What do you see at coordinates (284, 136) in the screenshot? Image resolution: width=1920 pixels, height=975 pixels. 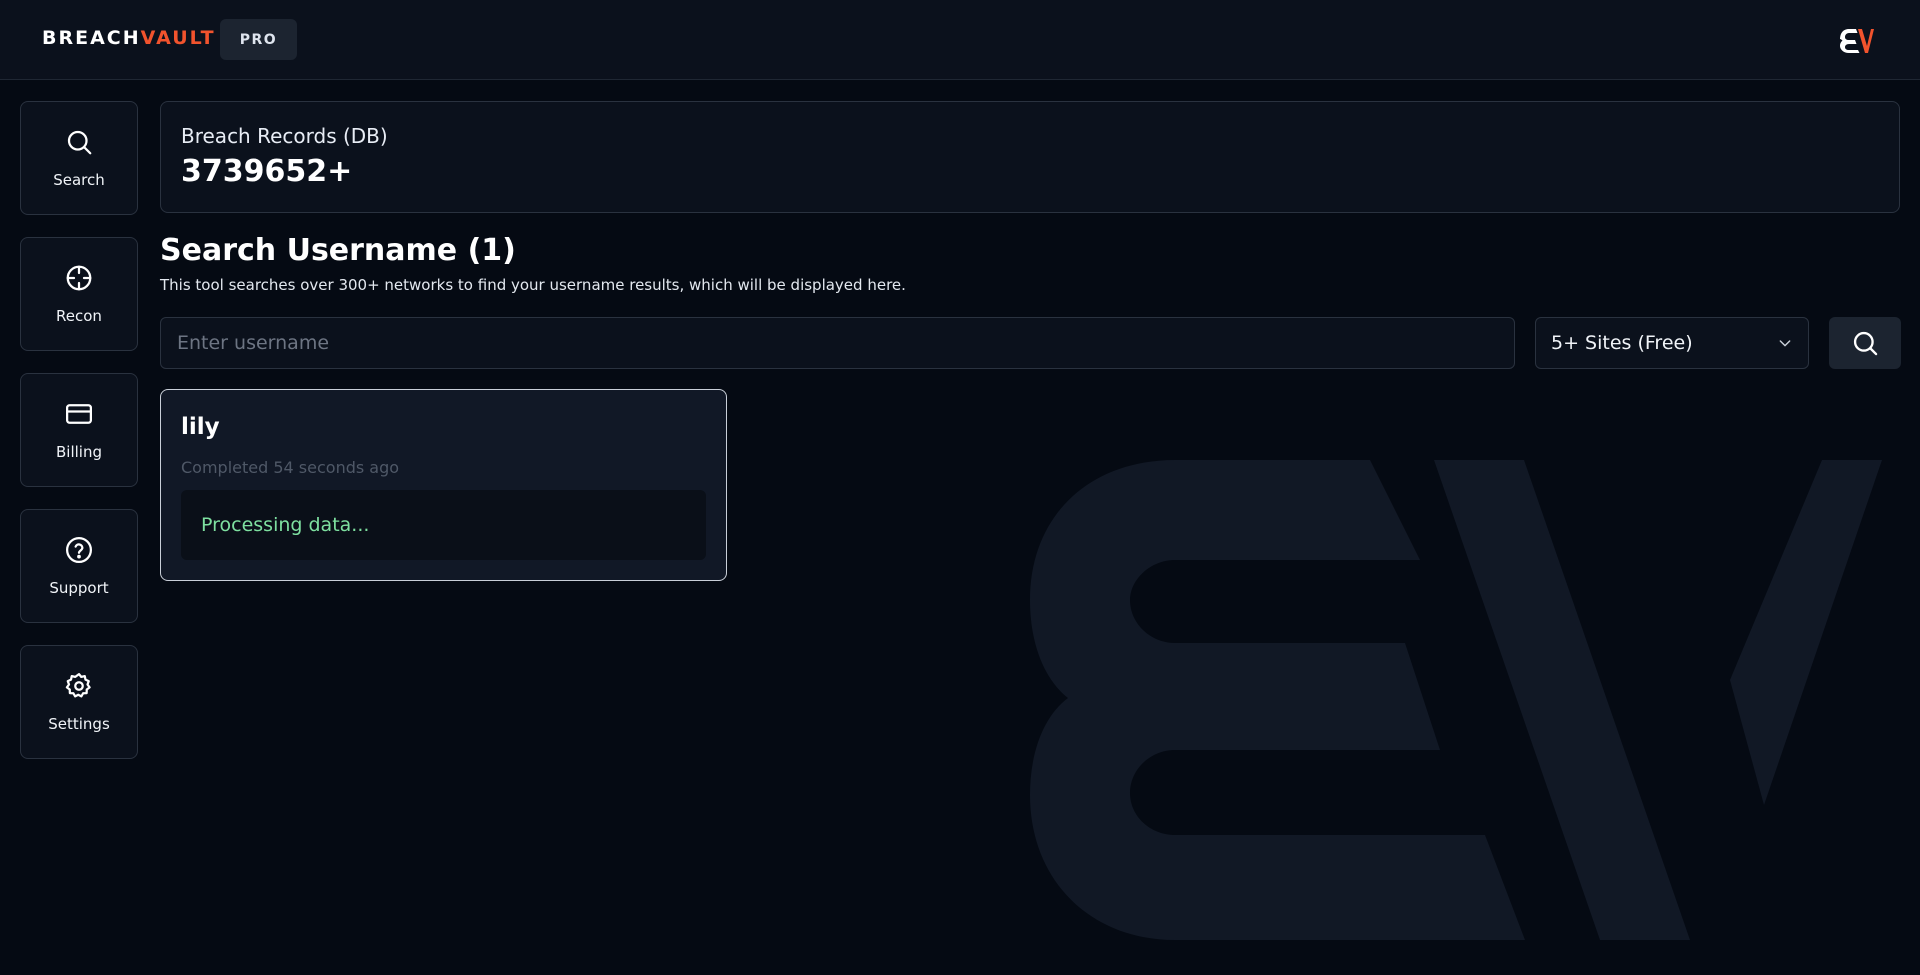 I see `stat-label: Breach Records (DB)` at bounding box center [284, 136].